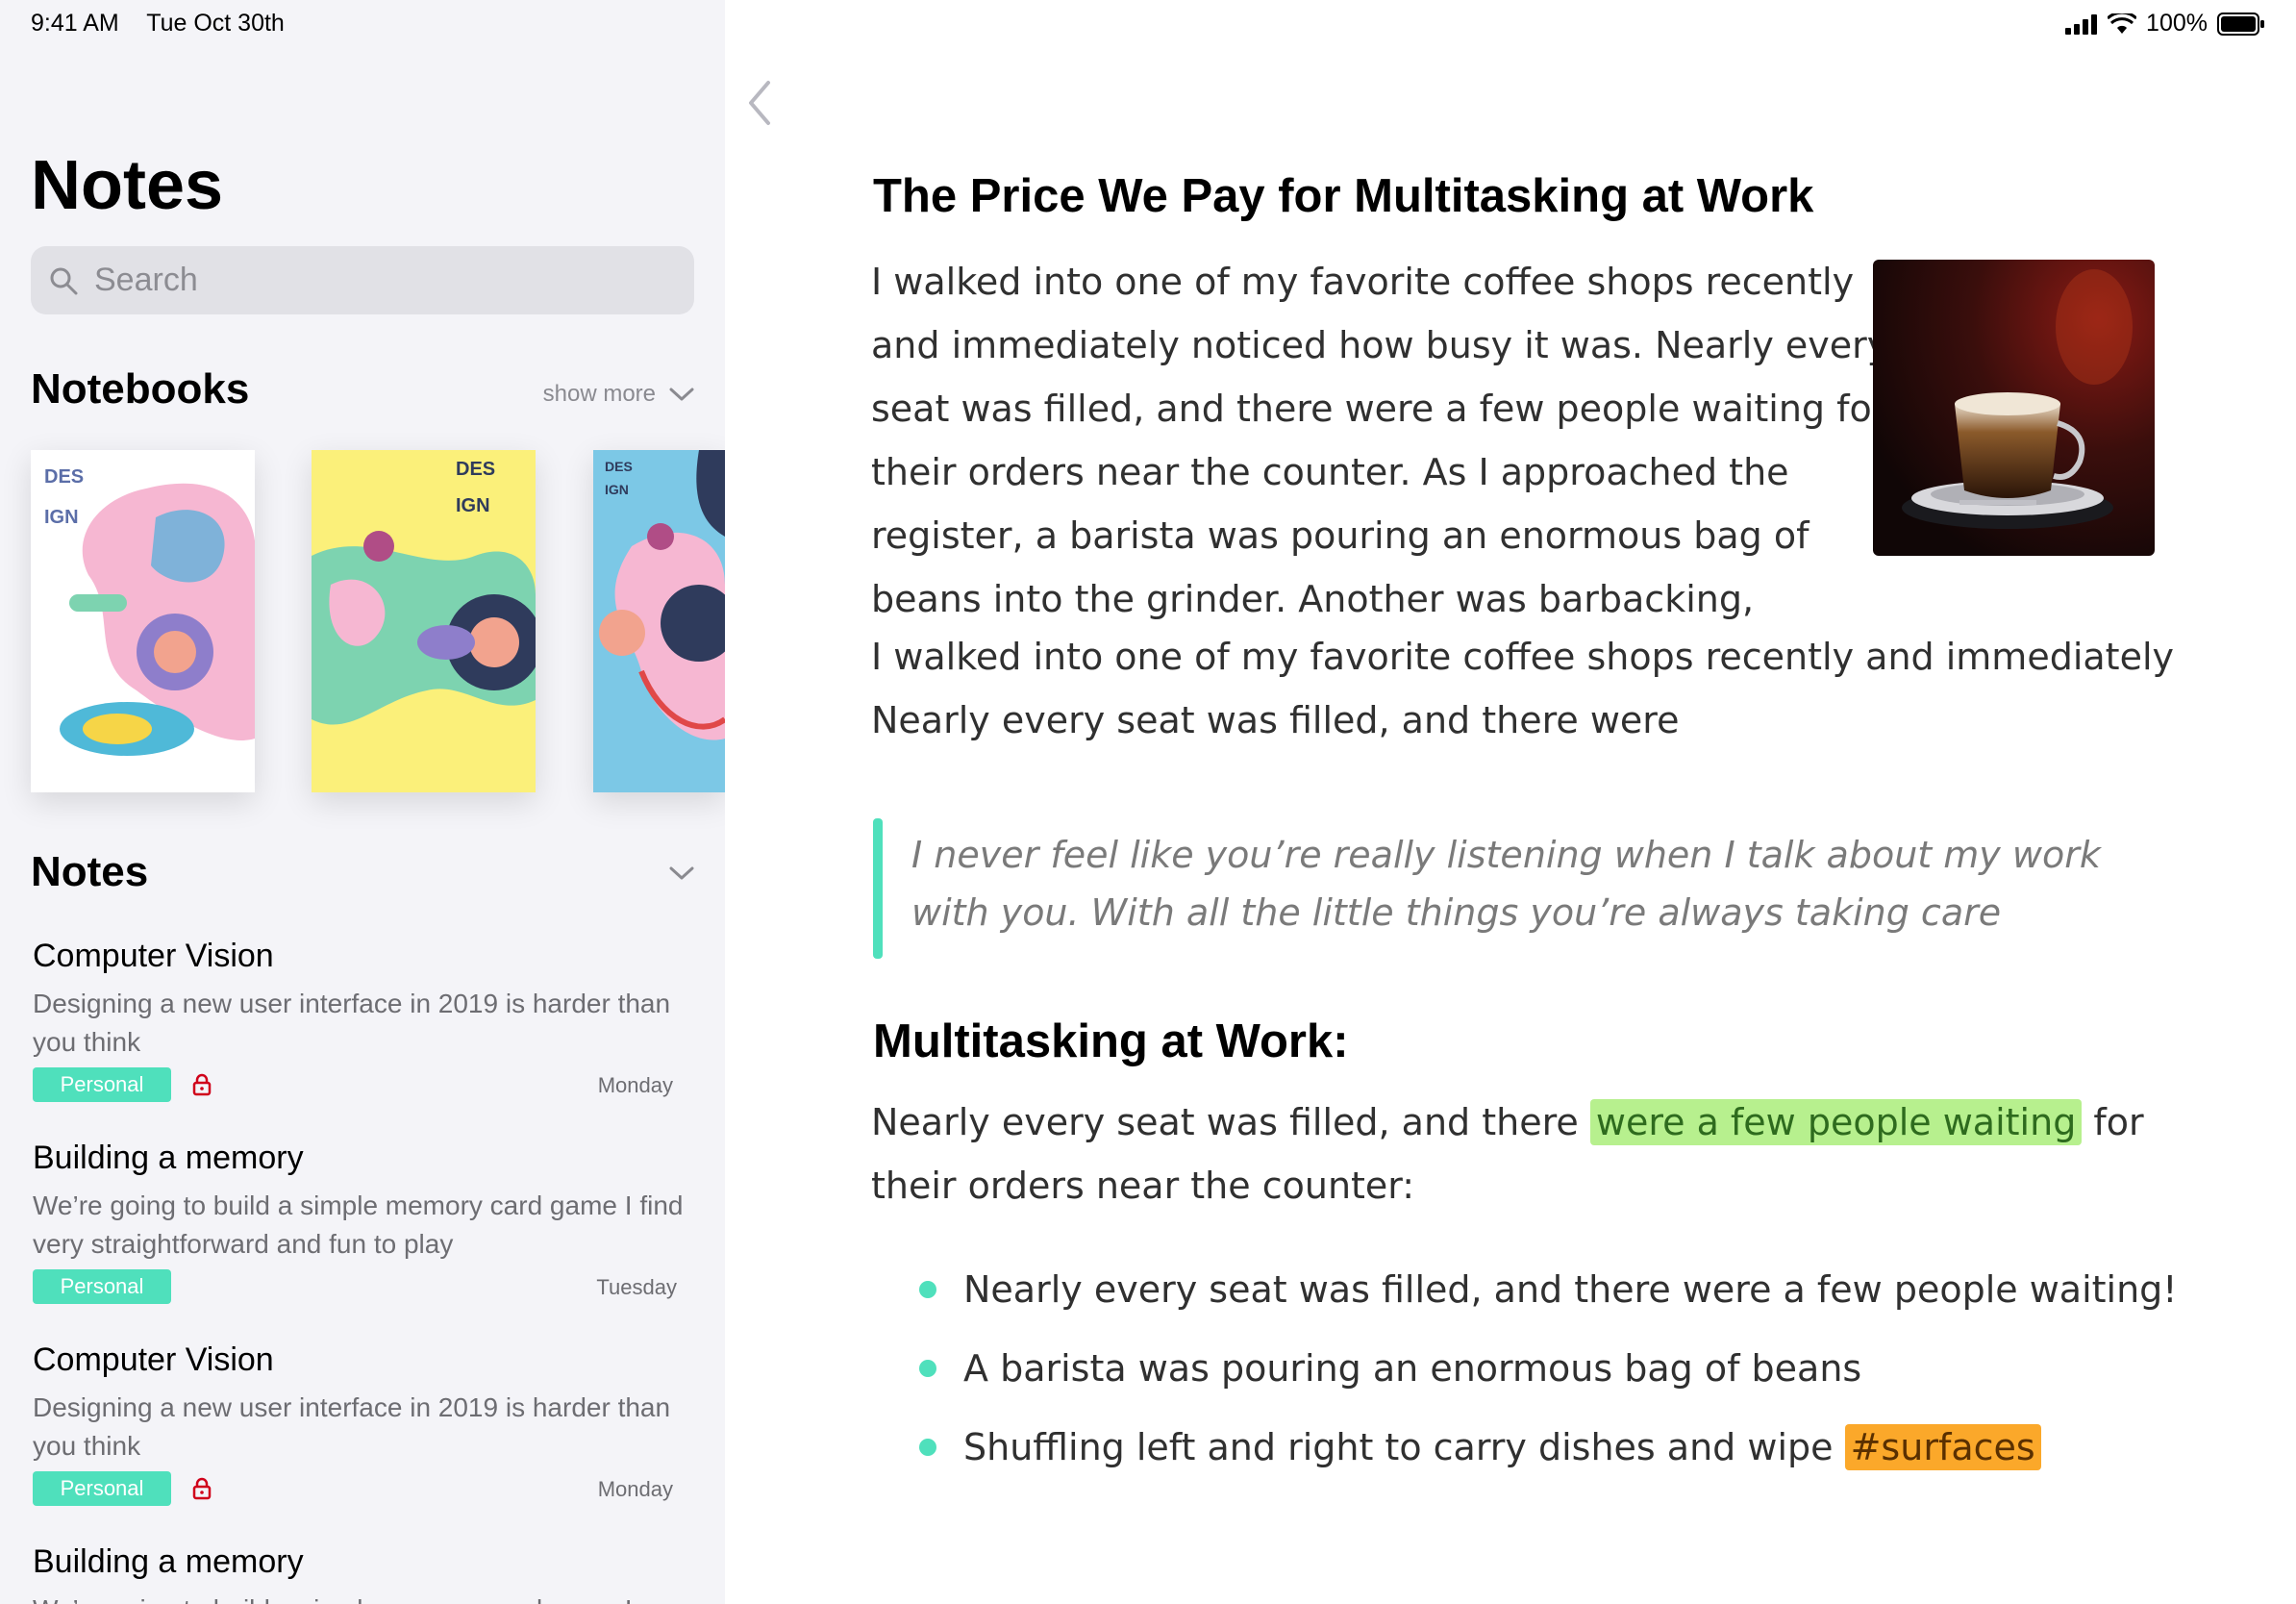 The image size is (2296, 1604). I want to click on coffee-image, so click(2014, 408).